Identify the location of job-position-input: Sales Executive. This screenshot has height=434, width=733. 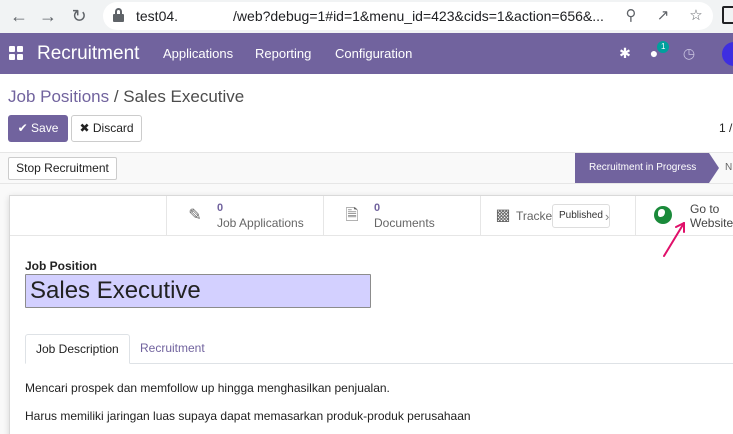
(198, 291).